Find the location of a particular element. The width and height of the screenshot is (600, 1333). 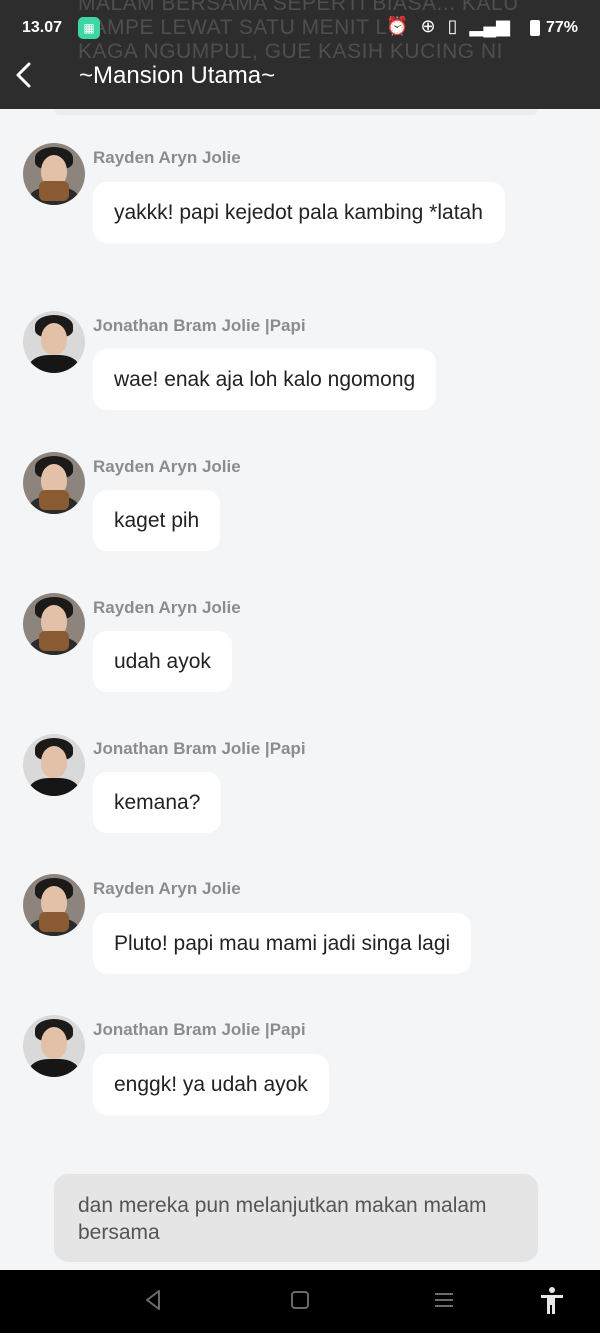

message-bubble: Pluto! papi mau mami jadi singa lagi is located at coordinates (282, 943).